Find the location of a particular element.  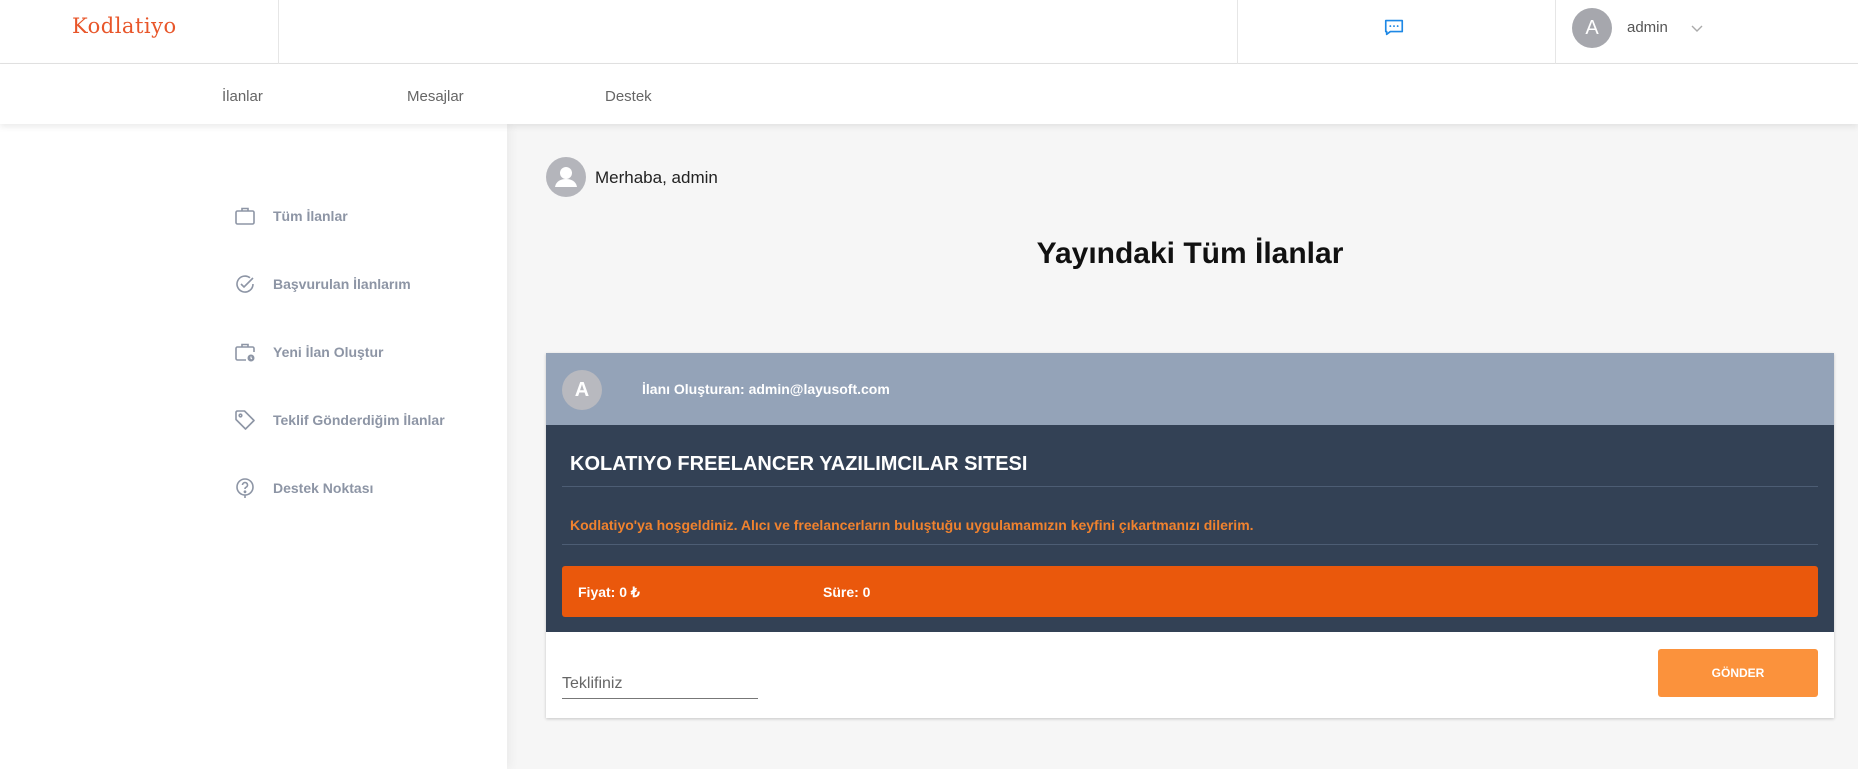

nav-item-ilanlar: İlanlar is located at coordinates (242, 96).